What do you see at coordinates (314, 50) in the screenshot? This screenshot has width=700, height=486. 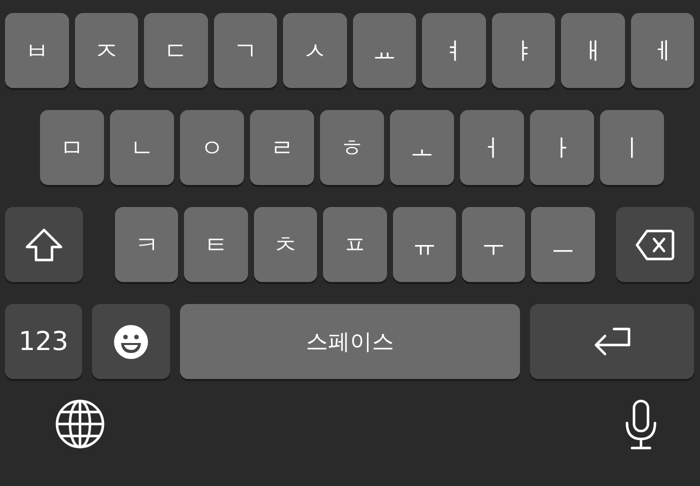 I see `letter-key: ㅅ` at bounding box center [314, 50].